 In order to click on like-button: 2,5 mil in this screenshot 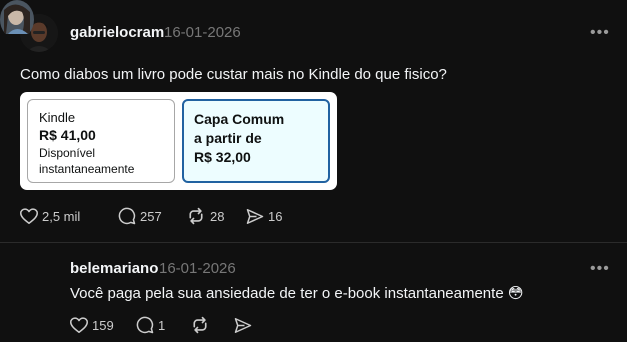, I will do `click(69, 216)`.